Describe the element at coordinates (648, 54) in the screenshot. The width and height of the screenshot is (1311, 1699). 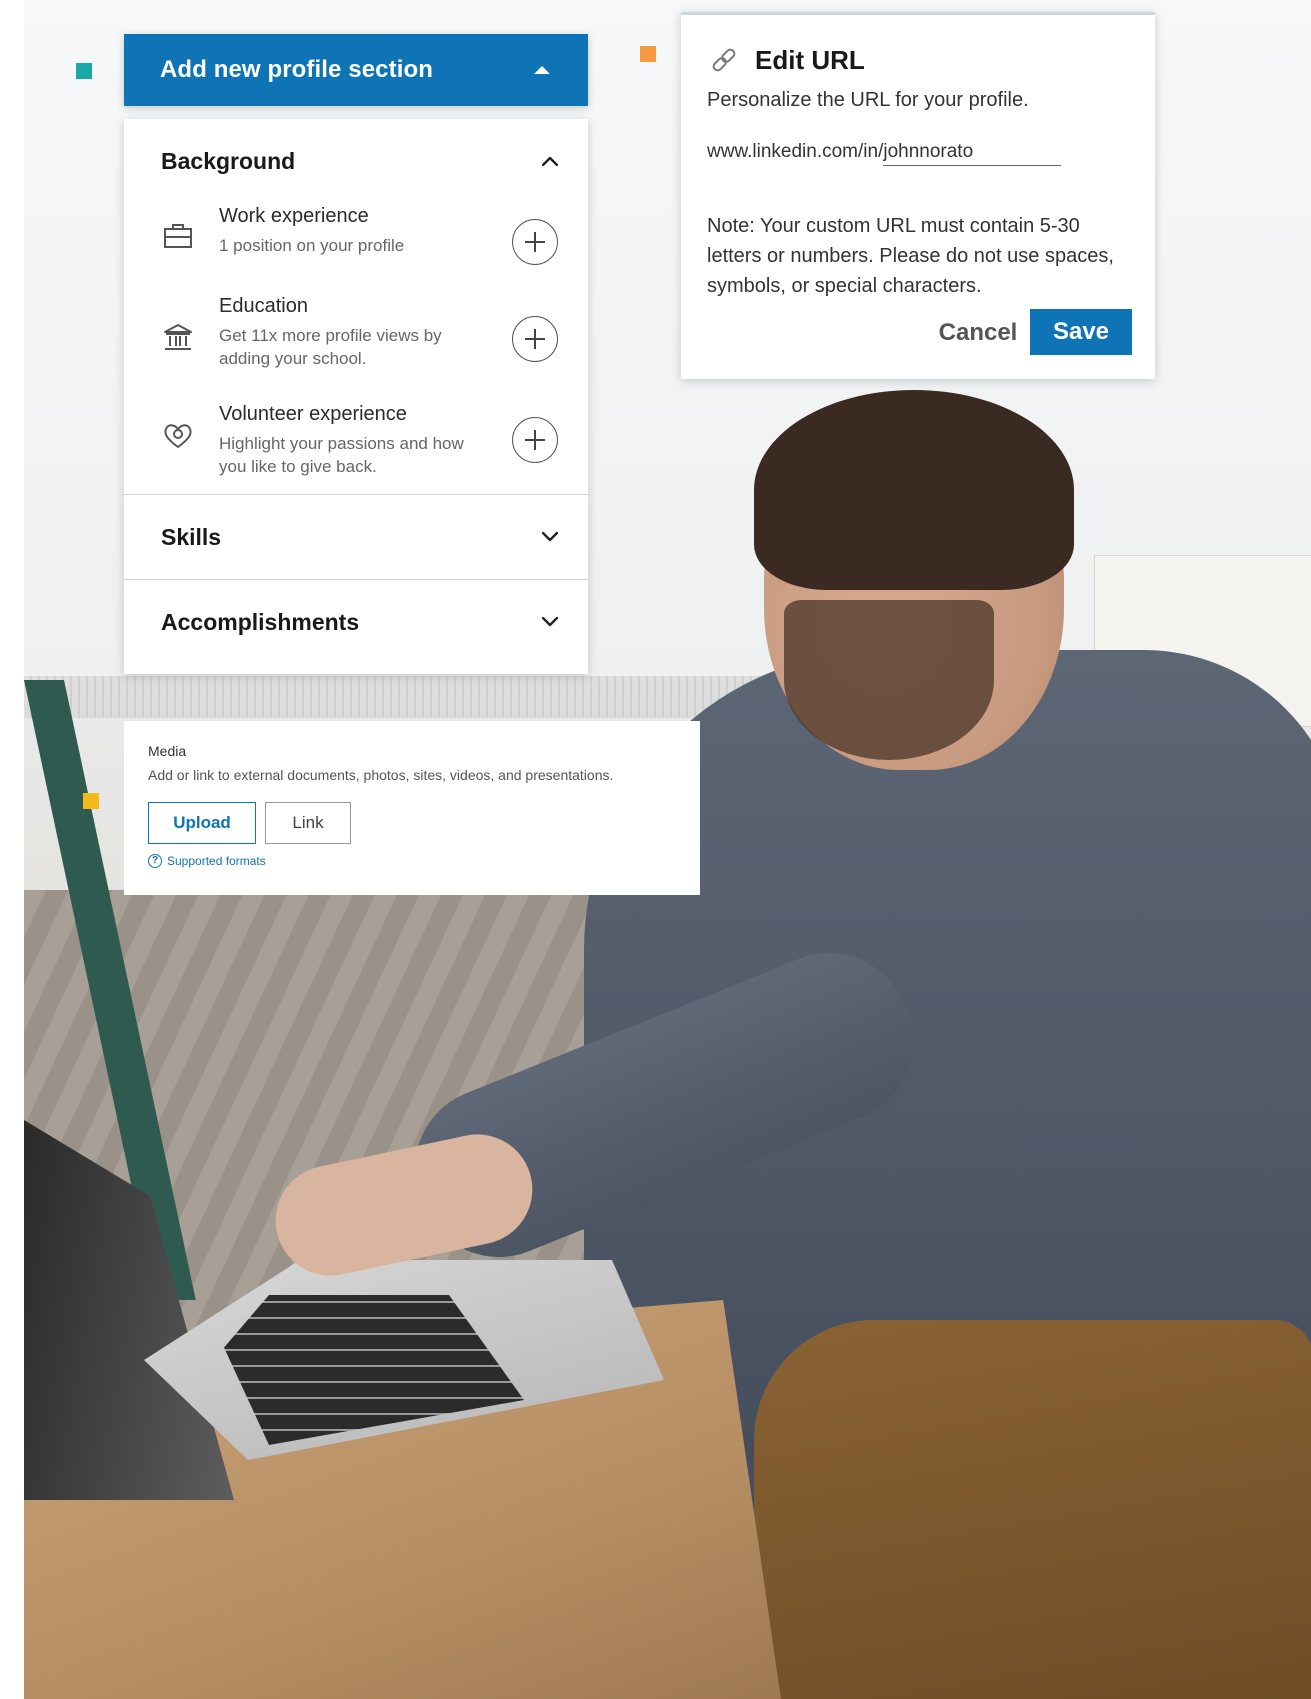
I see `orange-bullet-marker` at that location.